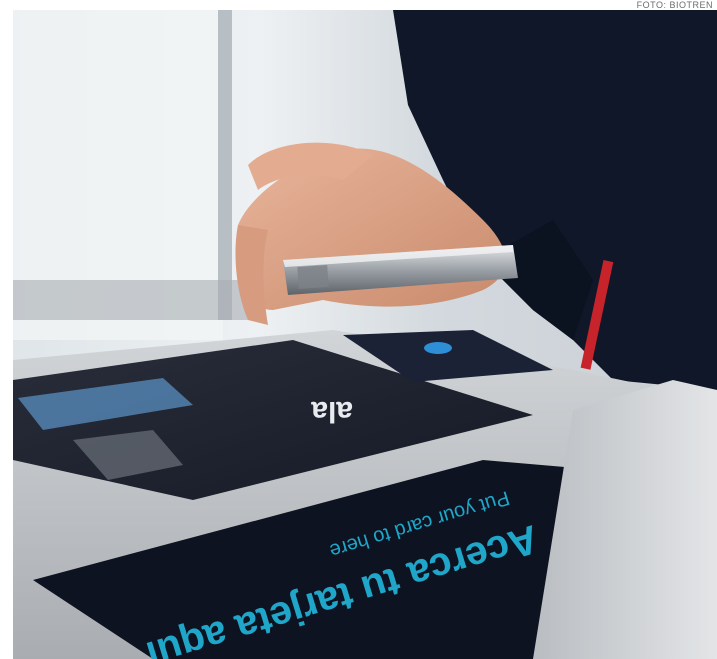 The height and width of the screenshot is (659, 717). What do you see at coordinates (138, 300) in the screenshot?
I see `window-sill` at bounding box center [138, 300].